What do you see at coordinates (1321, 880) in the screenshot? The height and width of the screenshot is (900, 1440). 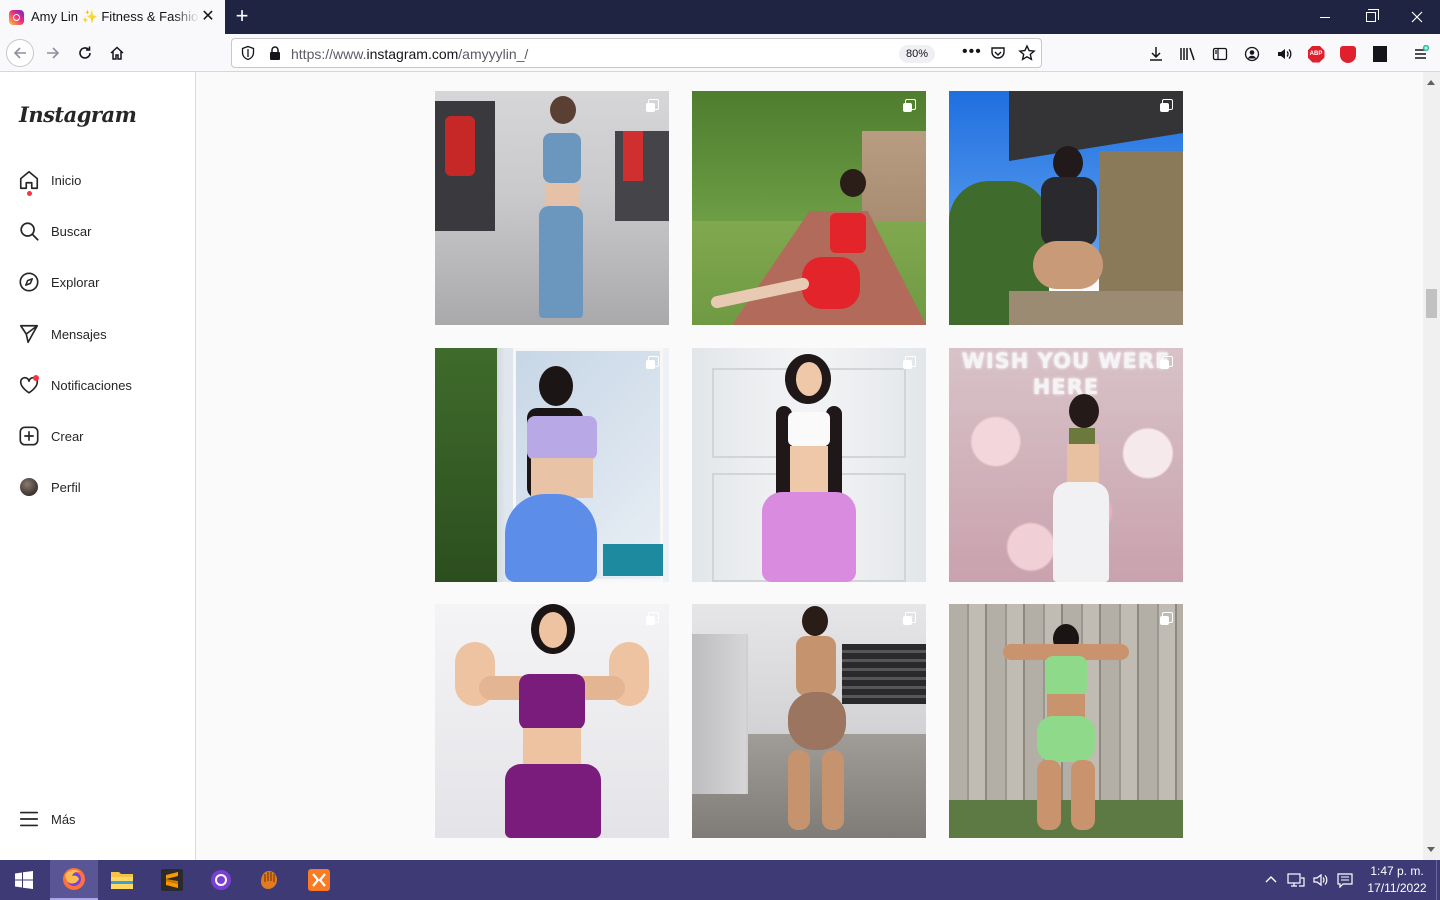 I see `volume-icon` at bounding box center [1321, 880].